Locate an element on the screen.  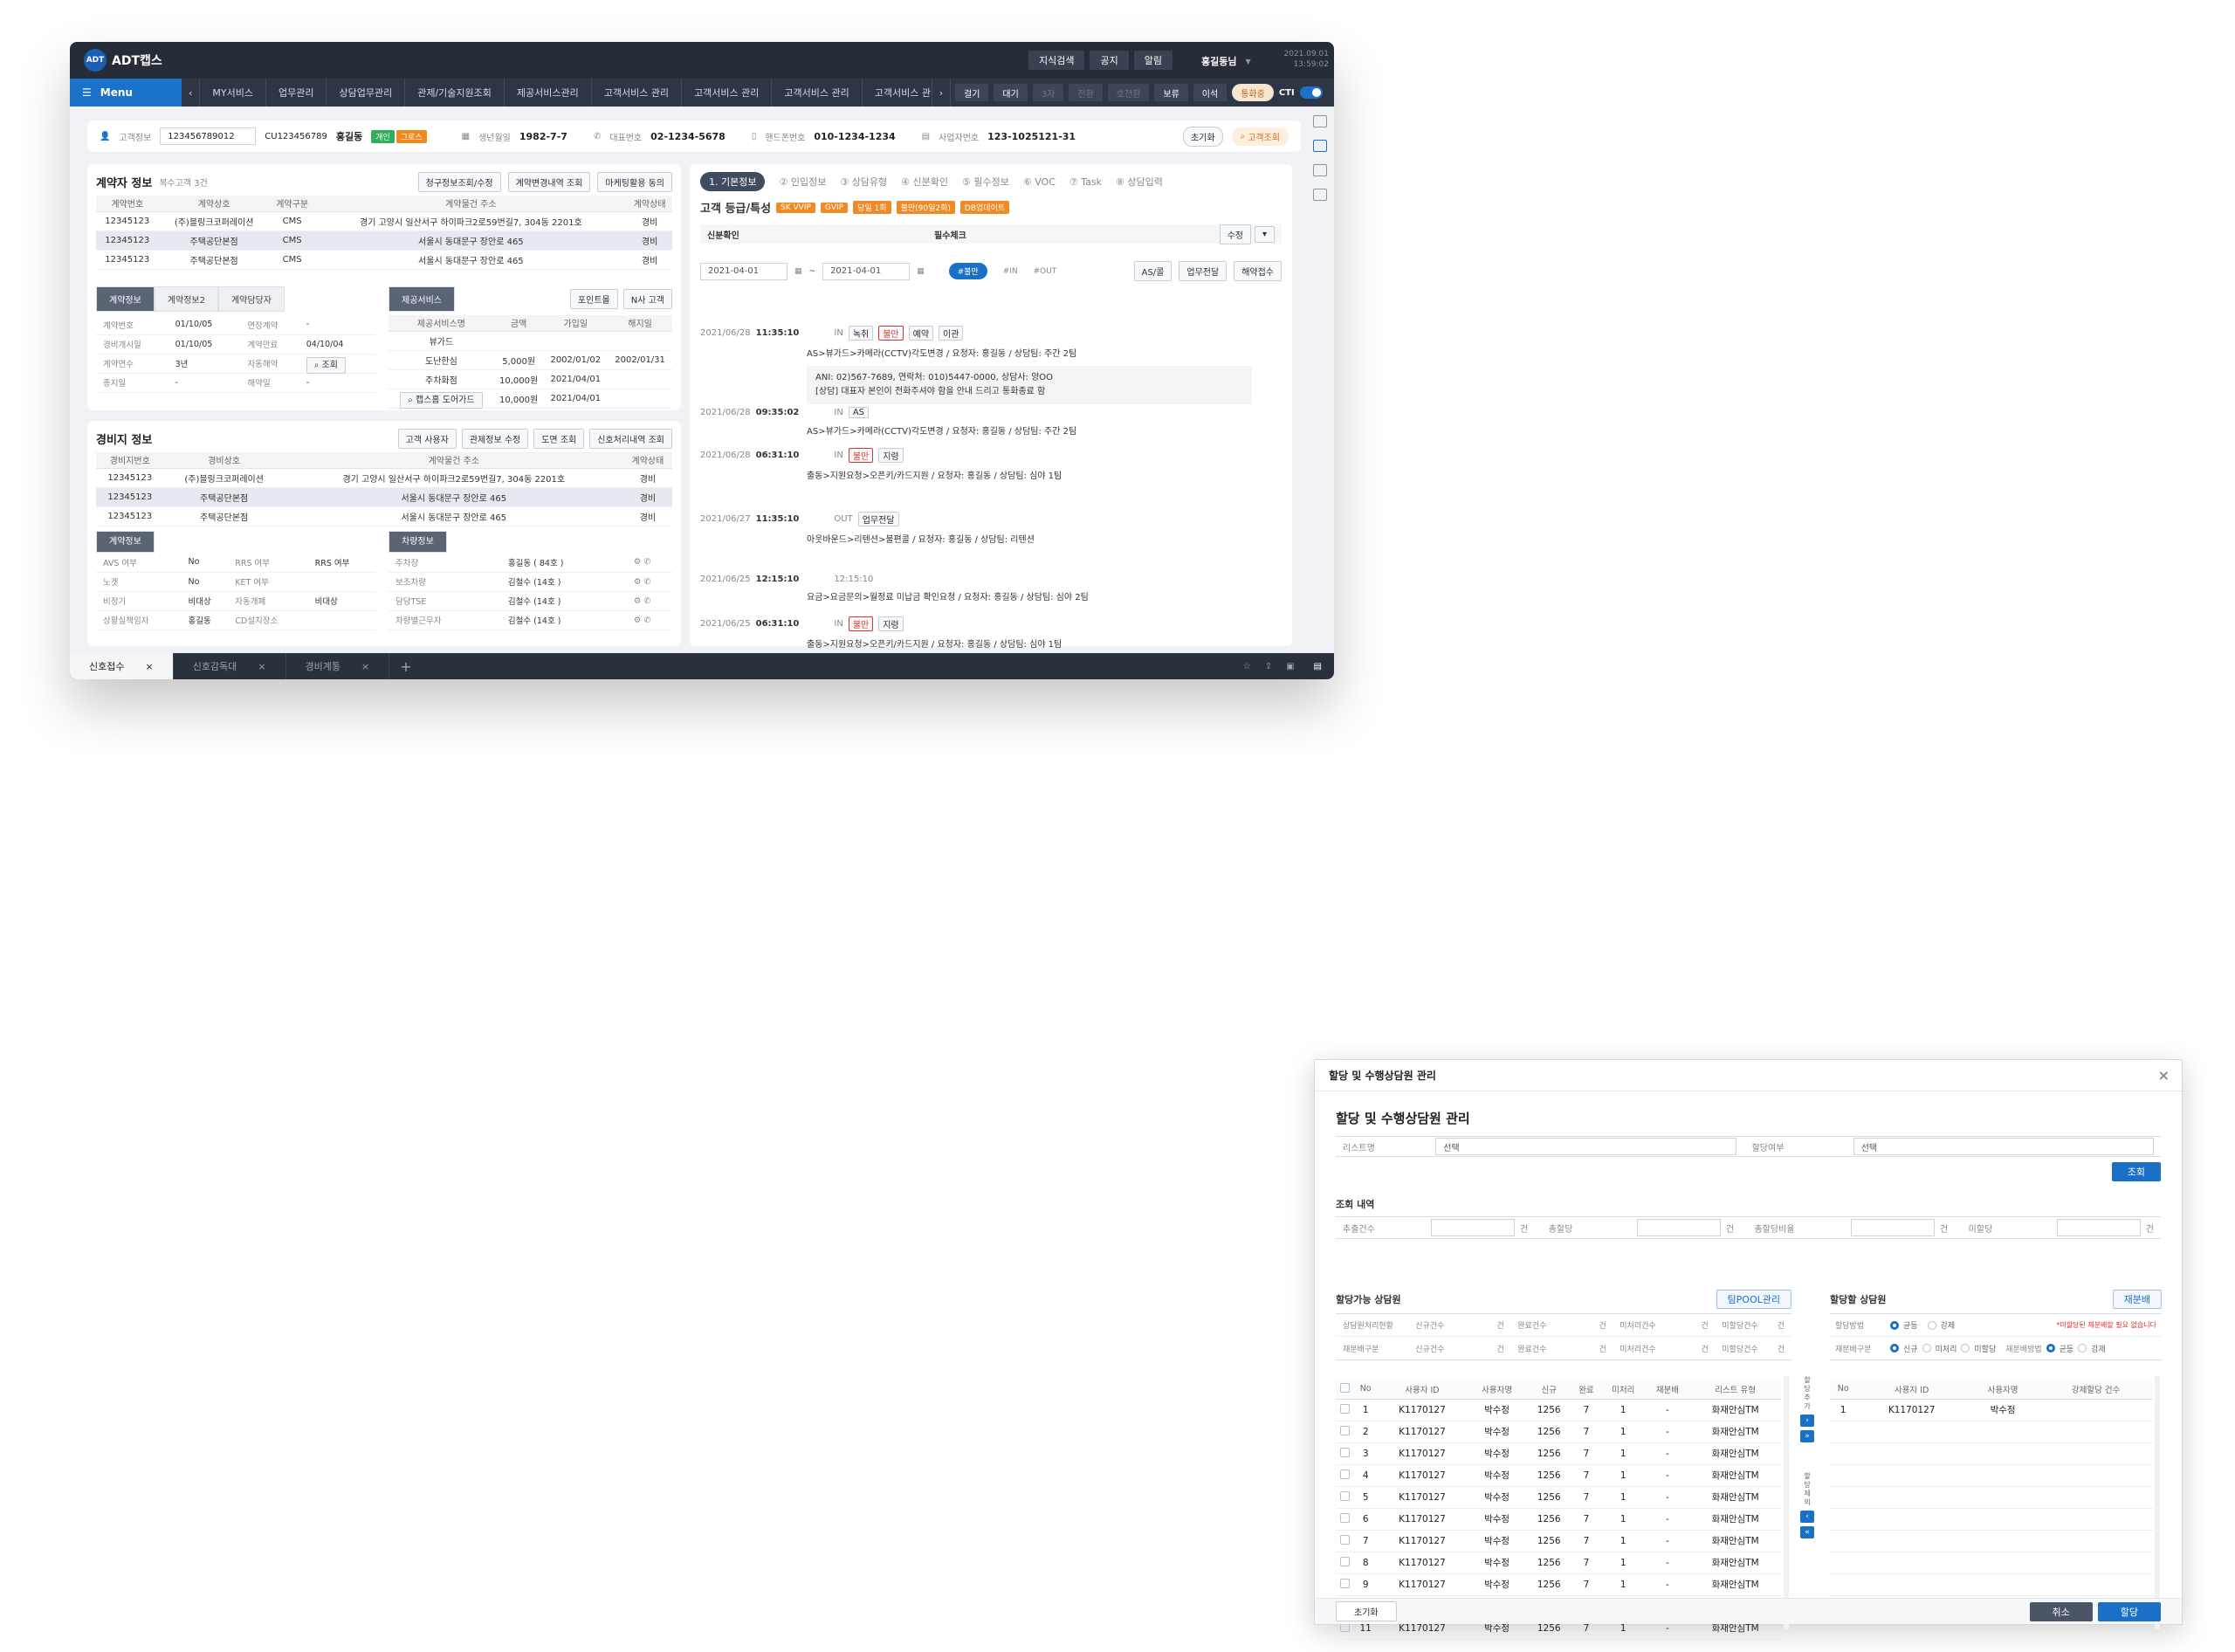
extract-count-field is located at coordinates (1473, 1227).